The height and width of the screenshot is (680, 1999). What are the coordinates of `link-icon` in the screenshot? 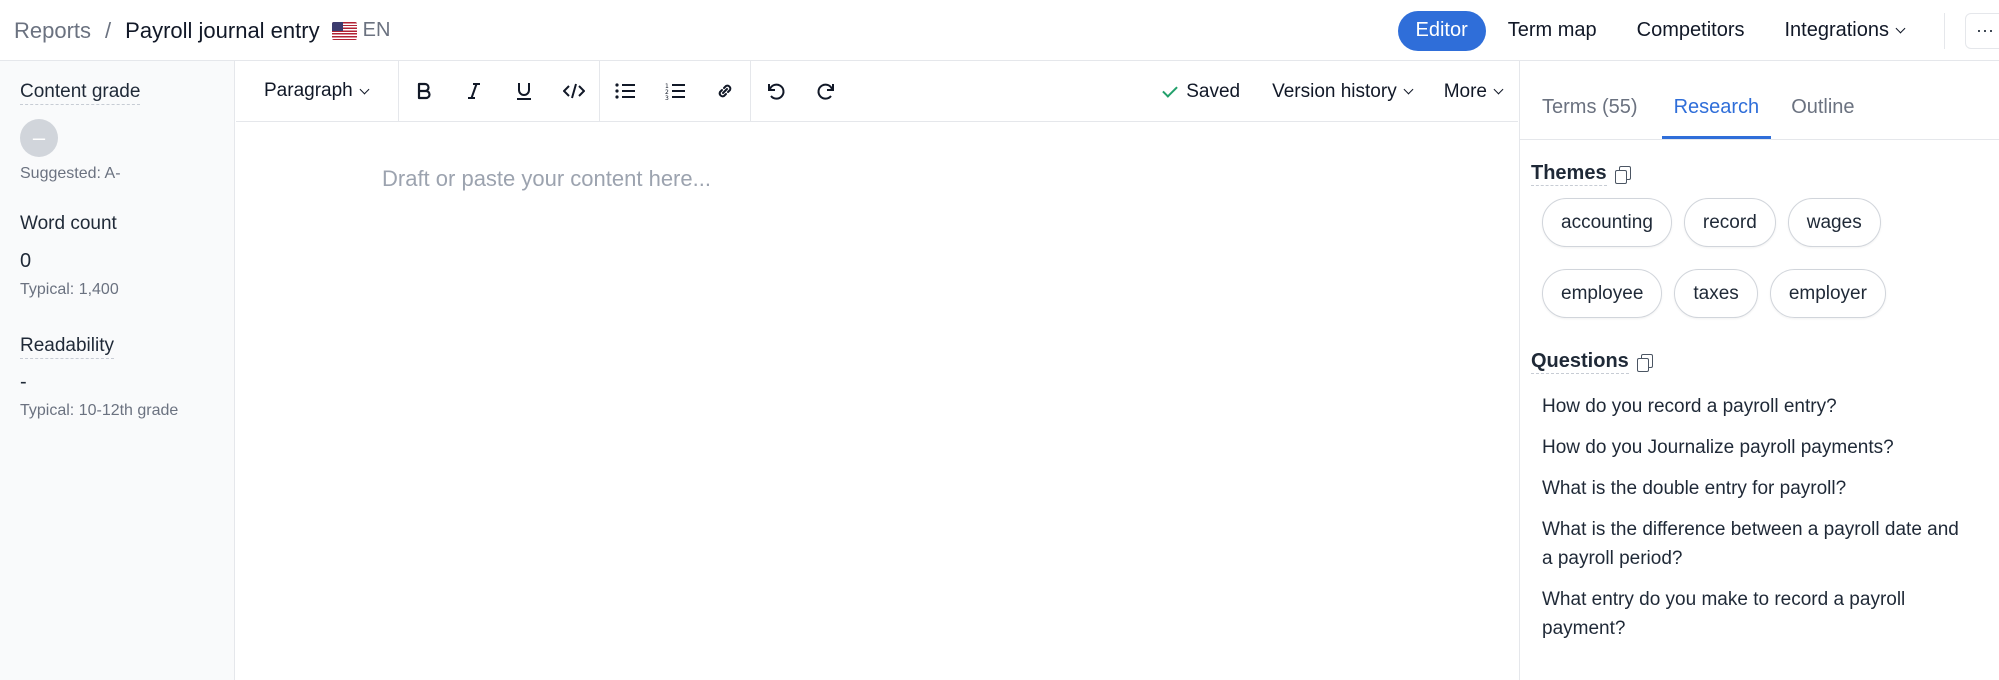 It's located at (725, 91).